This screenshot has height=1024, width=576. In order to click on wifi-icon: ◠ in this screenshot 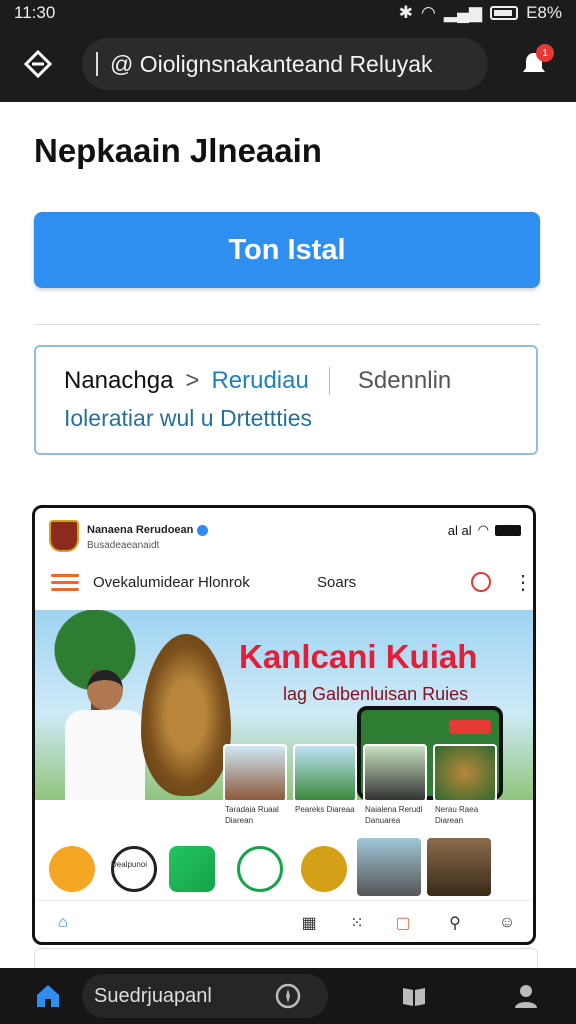, I will do `click(428, 12)`.